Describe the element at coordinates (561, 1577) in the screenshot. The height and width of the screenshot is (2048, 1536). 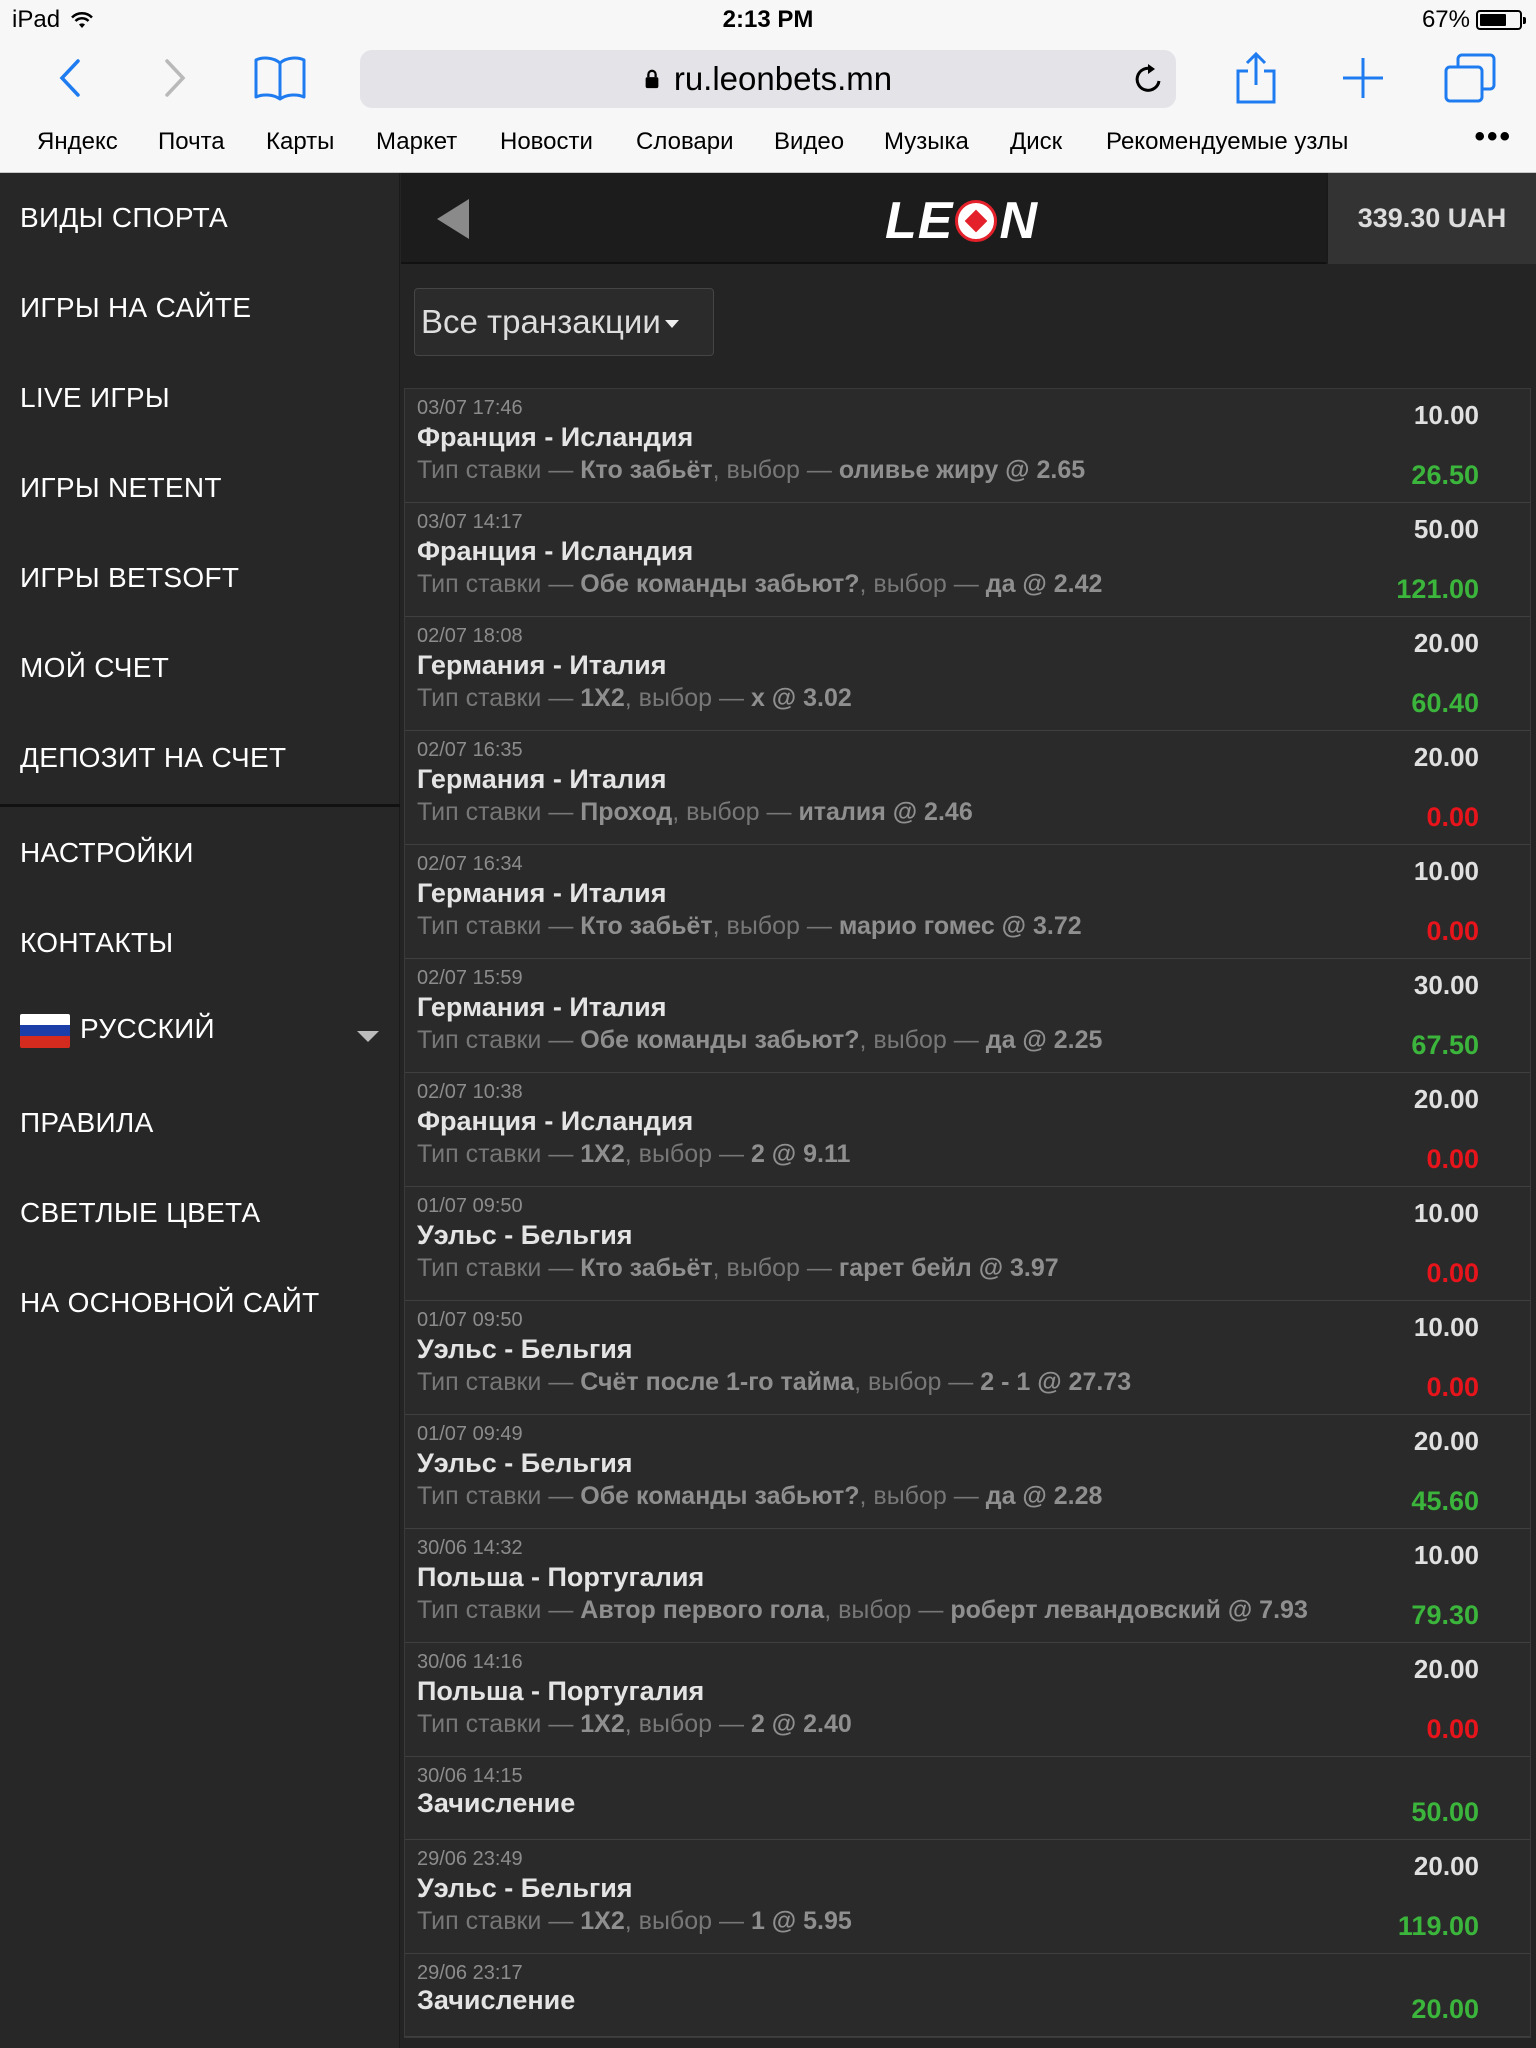
I see `transaction-event: Польша - Португалия` at that location.